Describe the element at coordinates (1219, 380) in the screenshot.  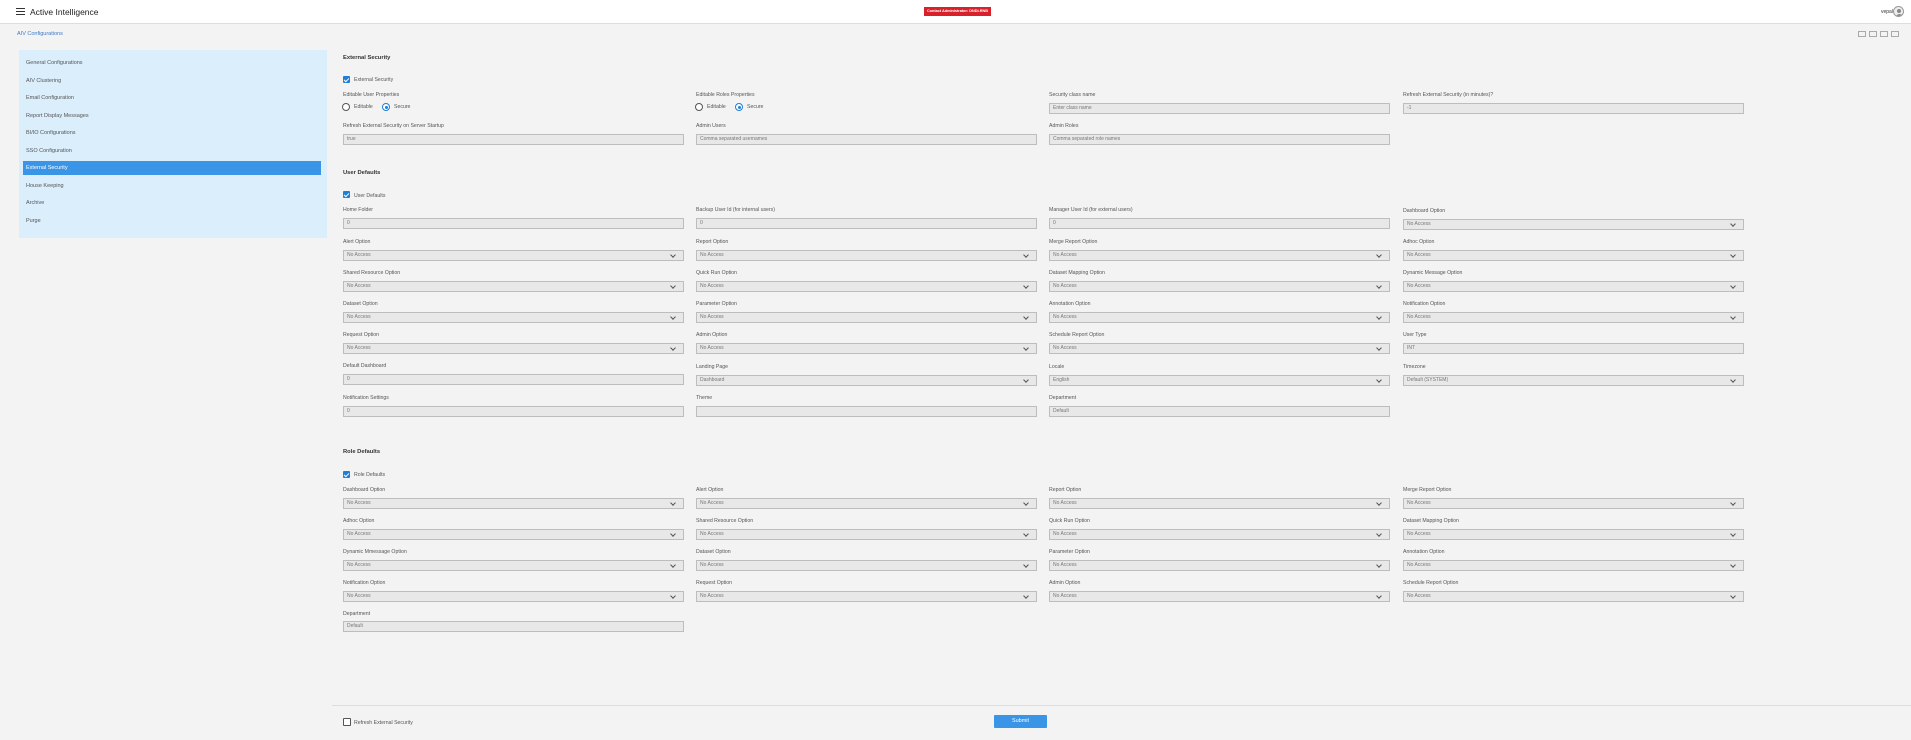
I see `locale-select: English` at that location.